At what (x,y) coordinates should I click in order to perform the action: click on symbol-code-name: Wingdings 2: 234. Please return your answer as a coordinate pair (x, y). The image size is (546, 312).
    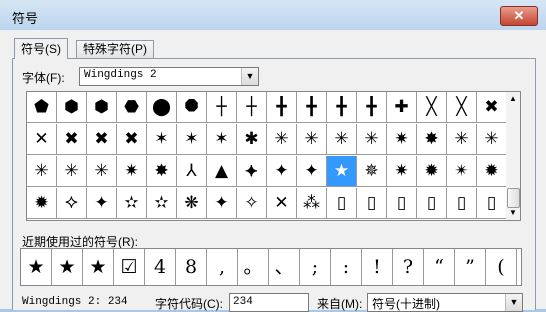
    Looking at the image, I should click on (75, 302).